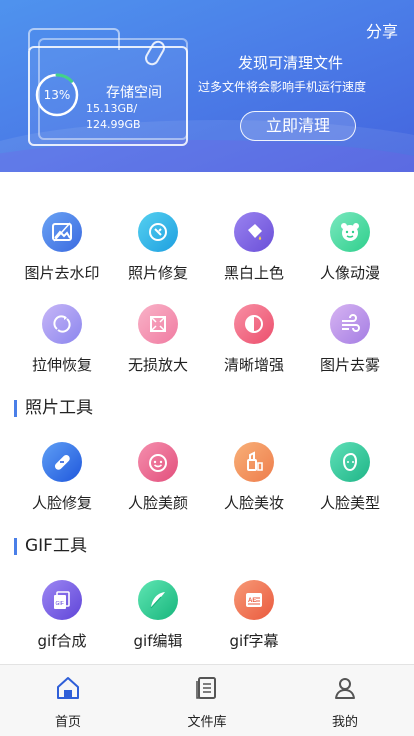  What do you see at coordinates (68, 688) in the screenshot?
I see `home-icon` at bounding box center [68, 688].